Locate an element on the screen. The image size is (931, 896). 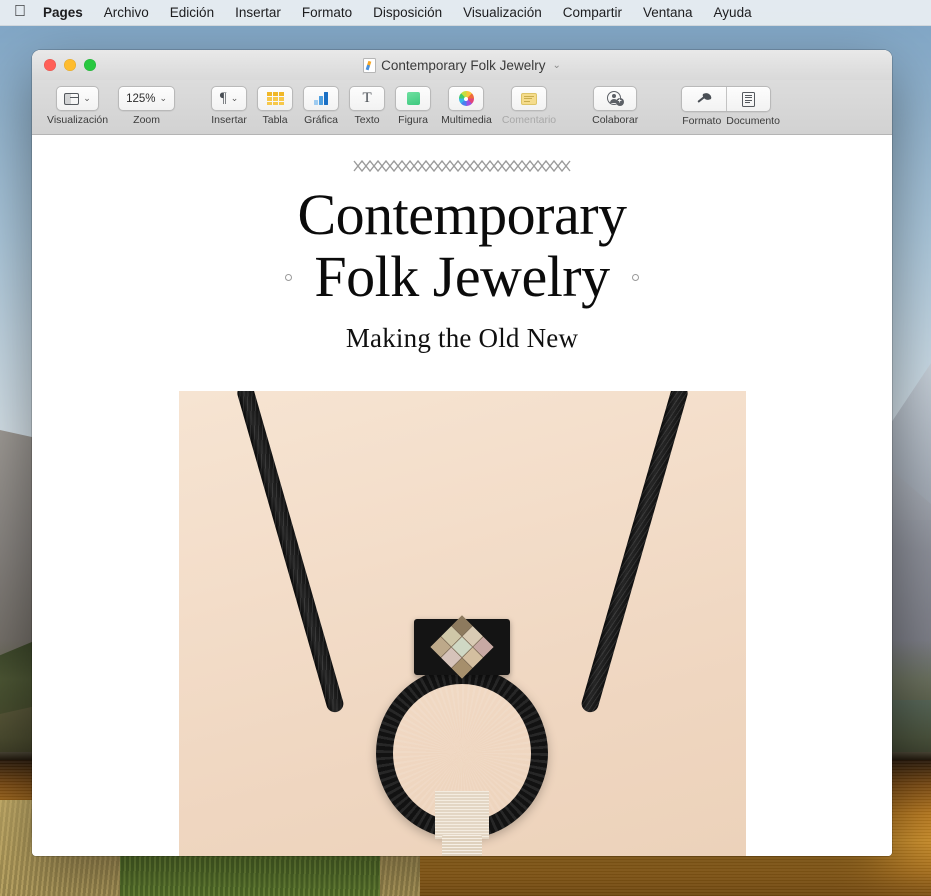
necklace-cord-left is located at coordinates (289, 553).